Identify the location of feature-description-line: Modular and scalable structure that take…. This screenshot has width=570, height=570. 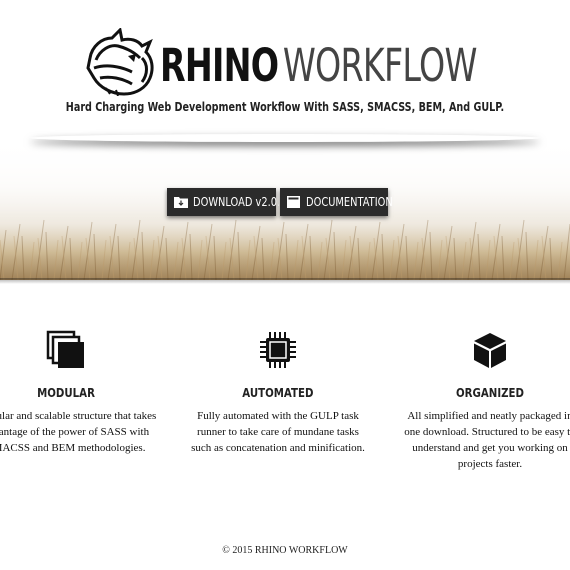
(78, 416).